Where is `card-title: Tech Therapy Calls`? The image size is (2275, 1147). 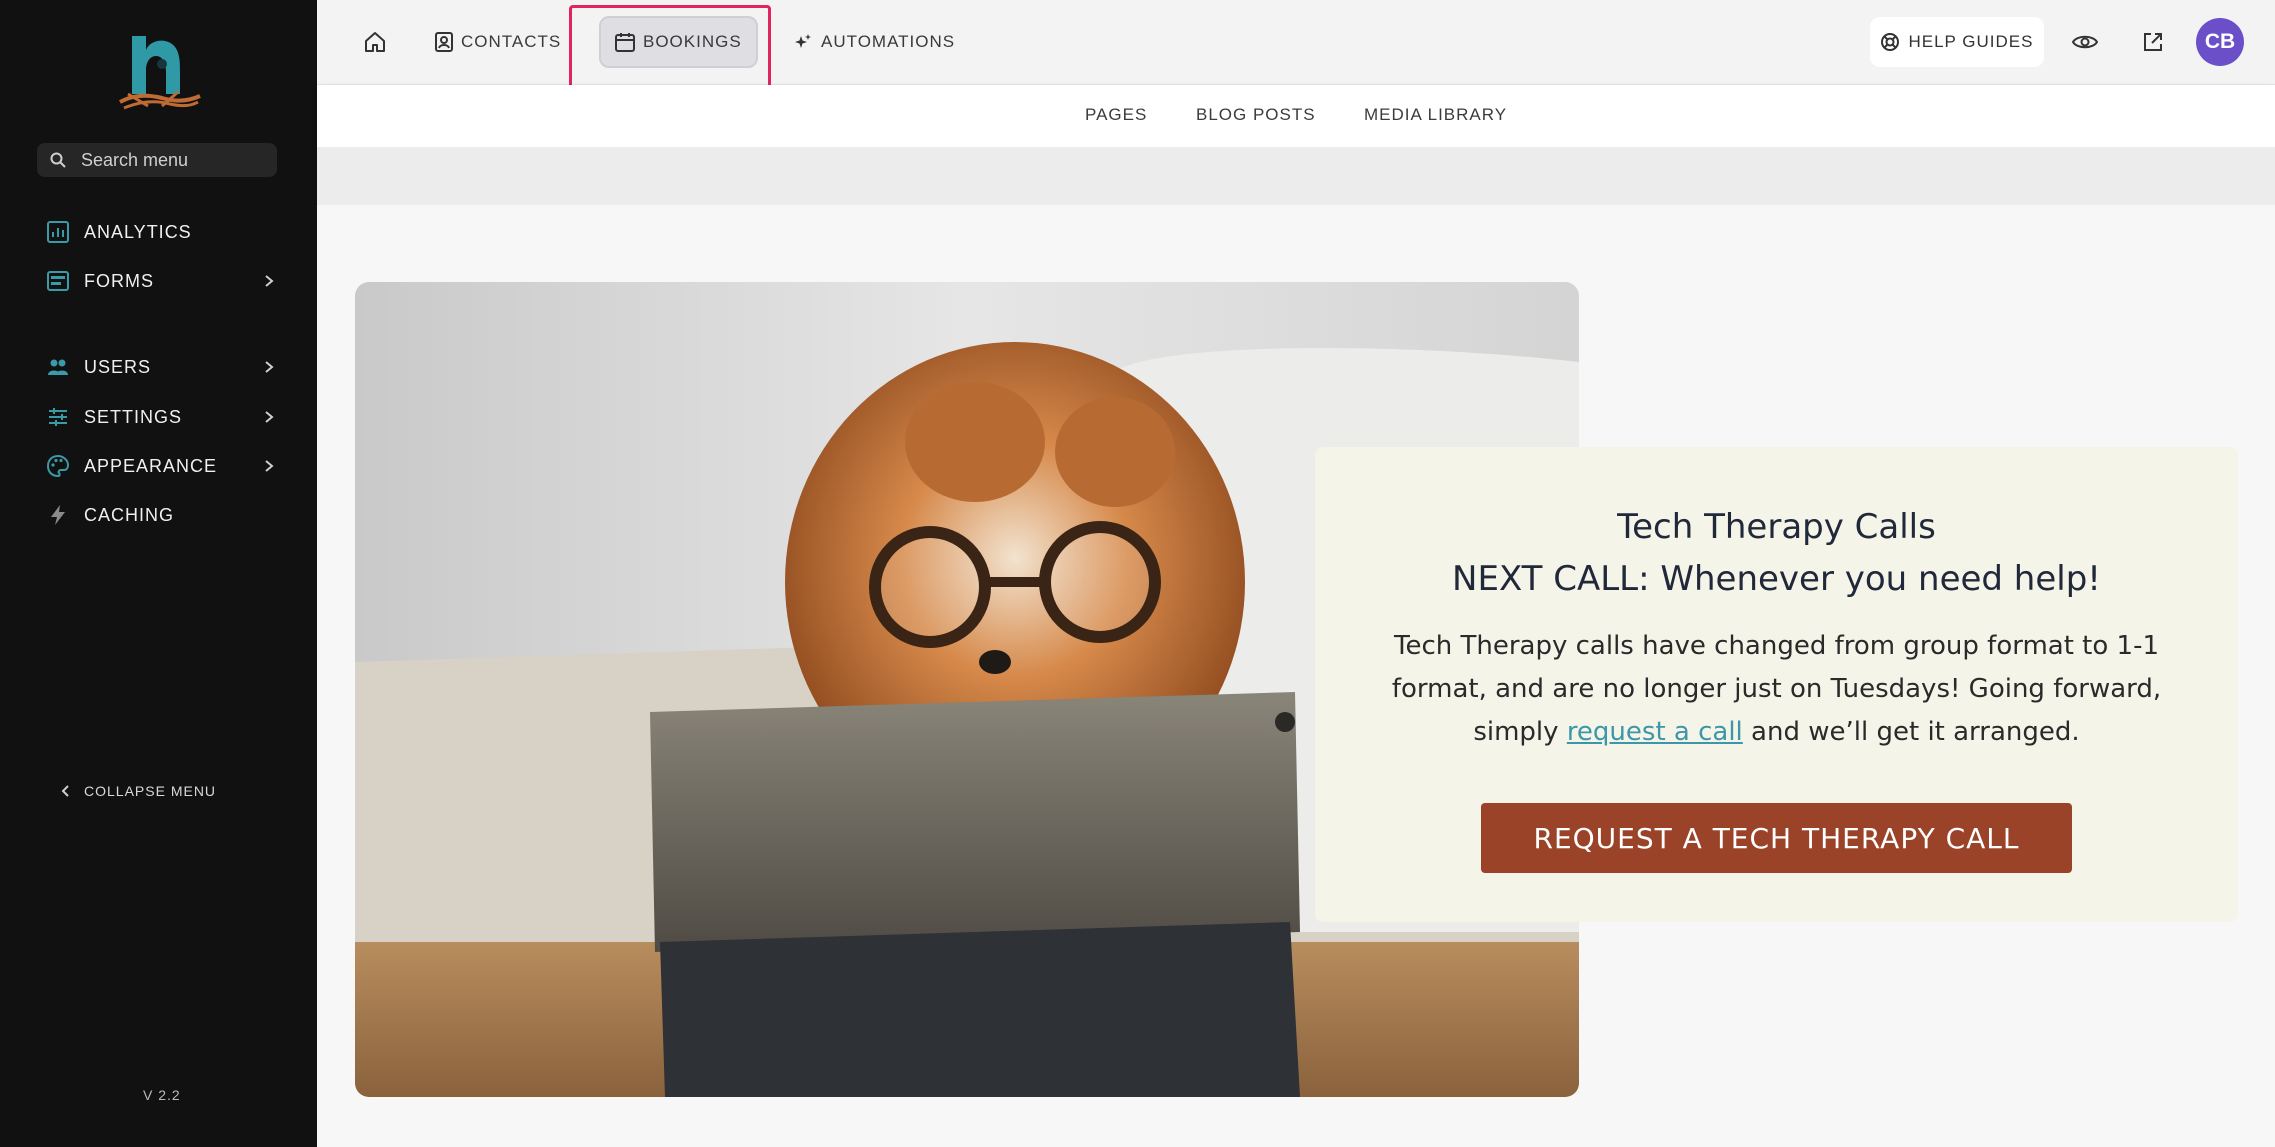 card-title: Tech Therapy Calls is located at coordinates (1776, 527).